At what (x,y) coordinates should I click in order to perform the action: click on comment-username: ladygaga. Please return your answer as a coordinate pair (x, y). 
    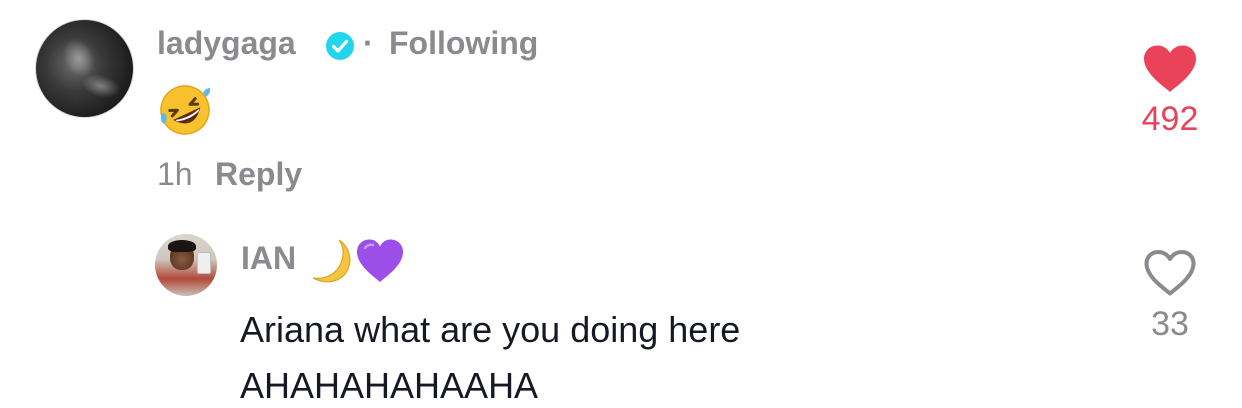
    Looking at the image, I should click on (226, 43).